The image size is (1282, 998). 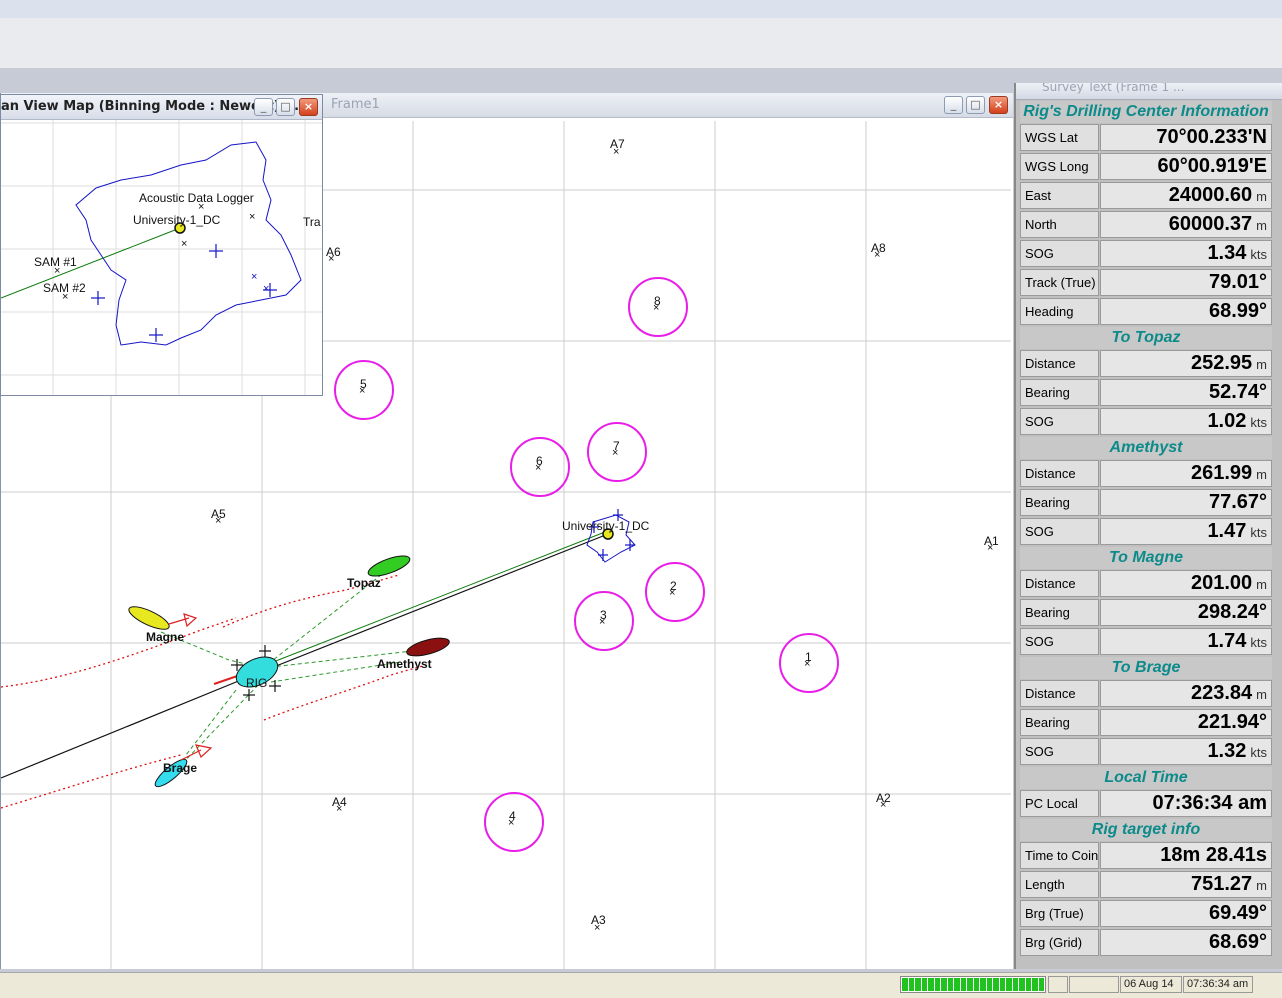 I want to click on panel-row-number: 07:36:34 am, so click(x=1209, y=803).